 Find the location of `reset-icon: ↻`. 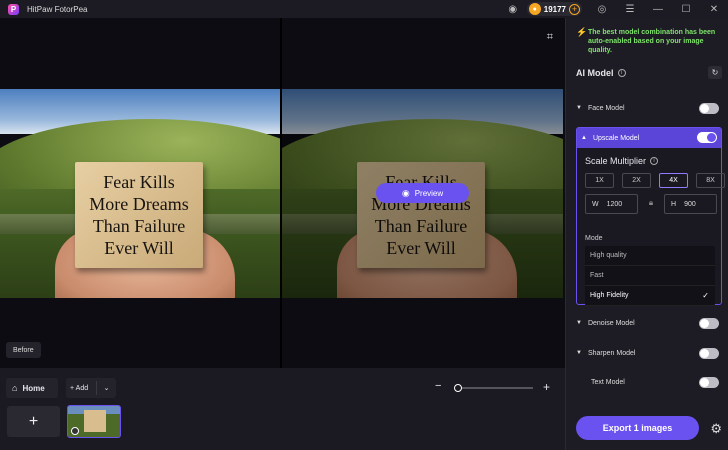

reset-icon: ↻ is located at coordinates (715, 72).